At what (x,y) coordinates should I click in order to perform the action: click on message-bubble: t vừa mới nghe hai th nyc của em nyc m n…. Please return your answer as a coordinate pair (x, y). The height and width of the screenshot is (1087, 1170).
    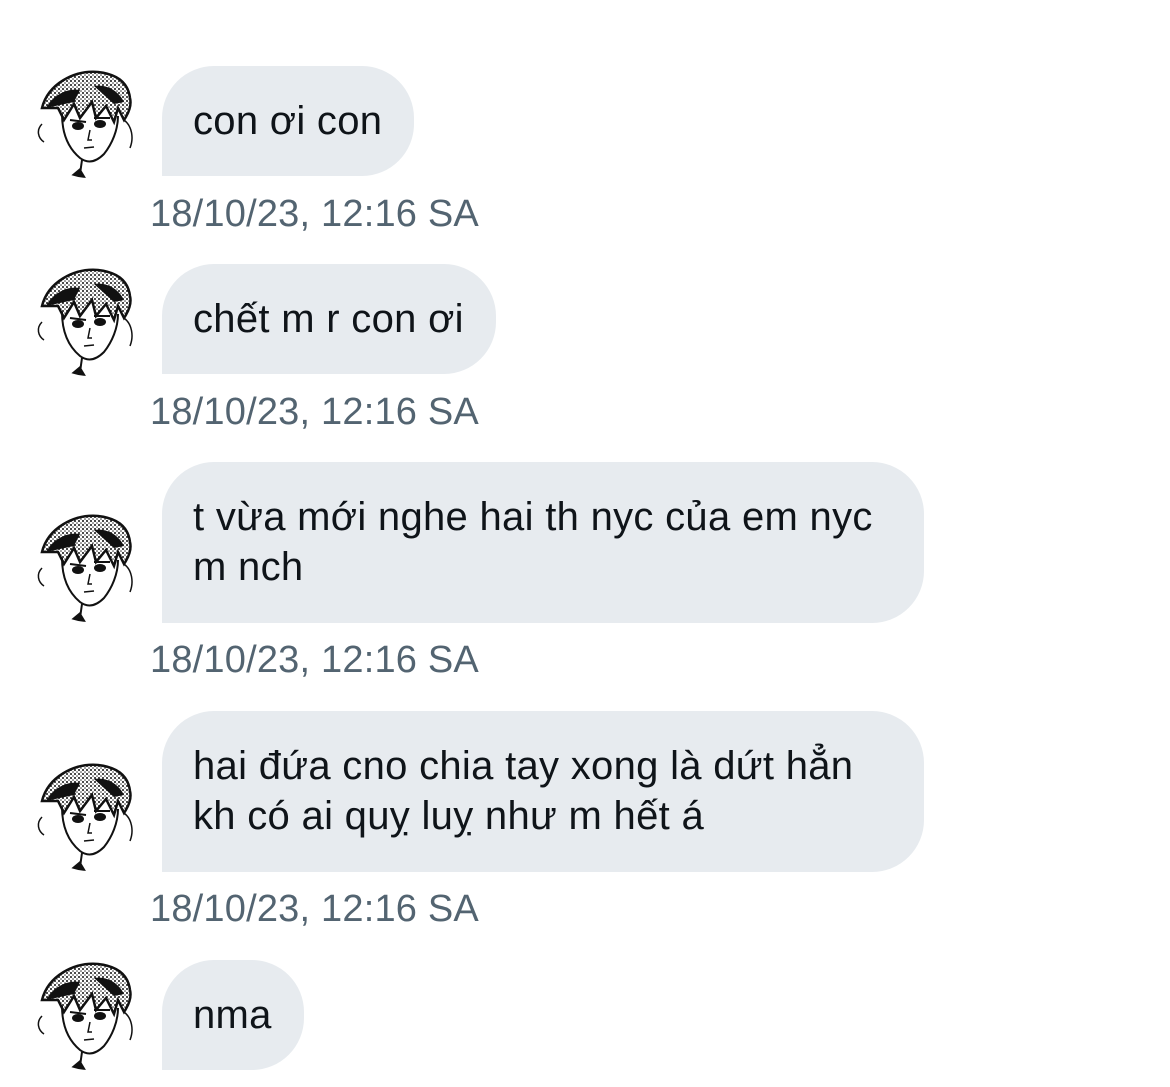
    Looking at the image, I should click on (543, 542).